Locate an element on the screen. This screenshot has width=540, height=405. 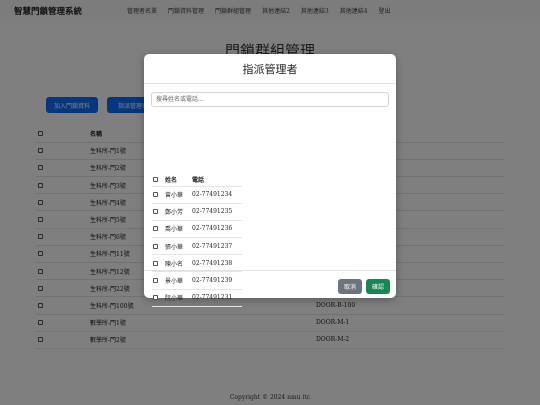
manager-name: 鄭小芳 is located at coordinates (178, 211).